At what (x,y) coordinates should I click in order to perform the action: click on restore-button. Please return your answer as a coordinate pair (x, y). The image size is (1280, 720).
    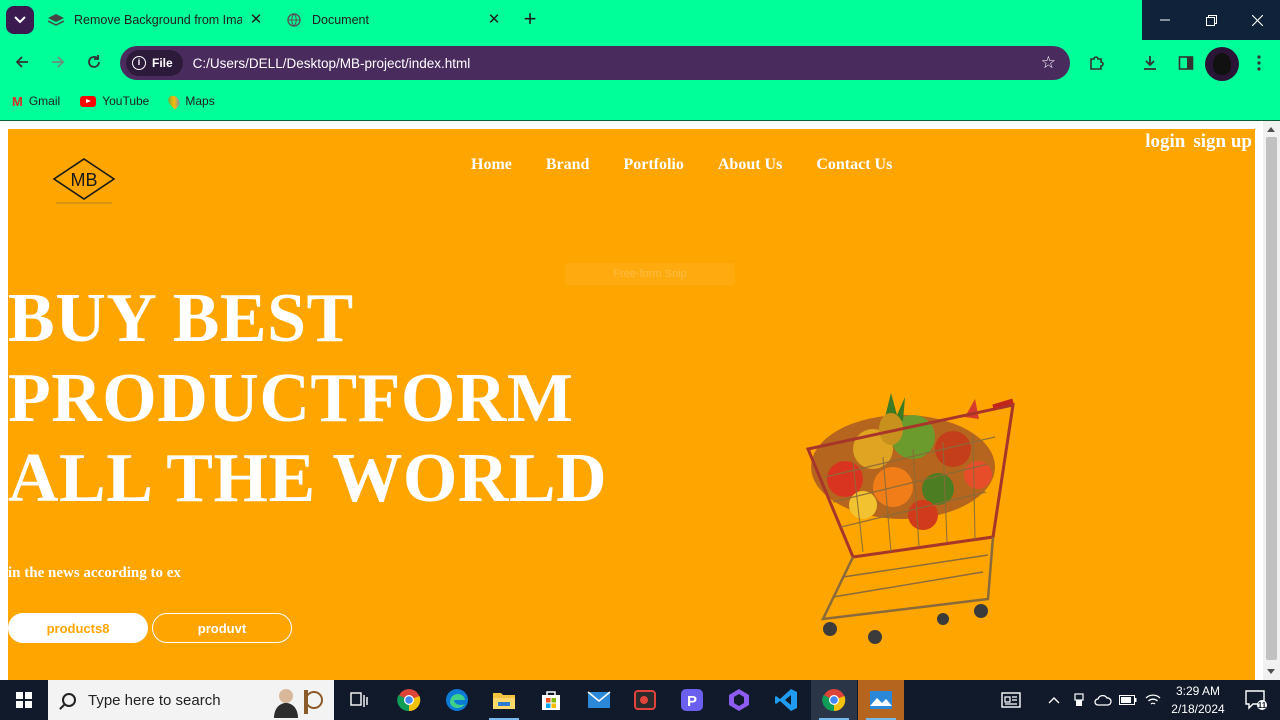
    Looking at the image, I should click on (1211, 20).